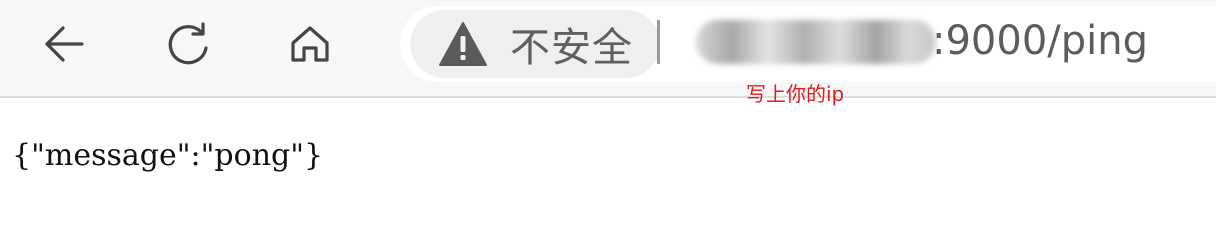  I want to click on reload-icon, so click(188, 43).